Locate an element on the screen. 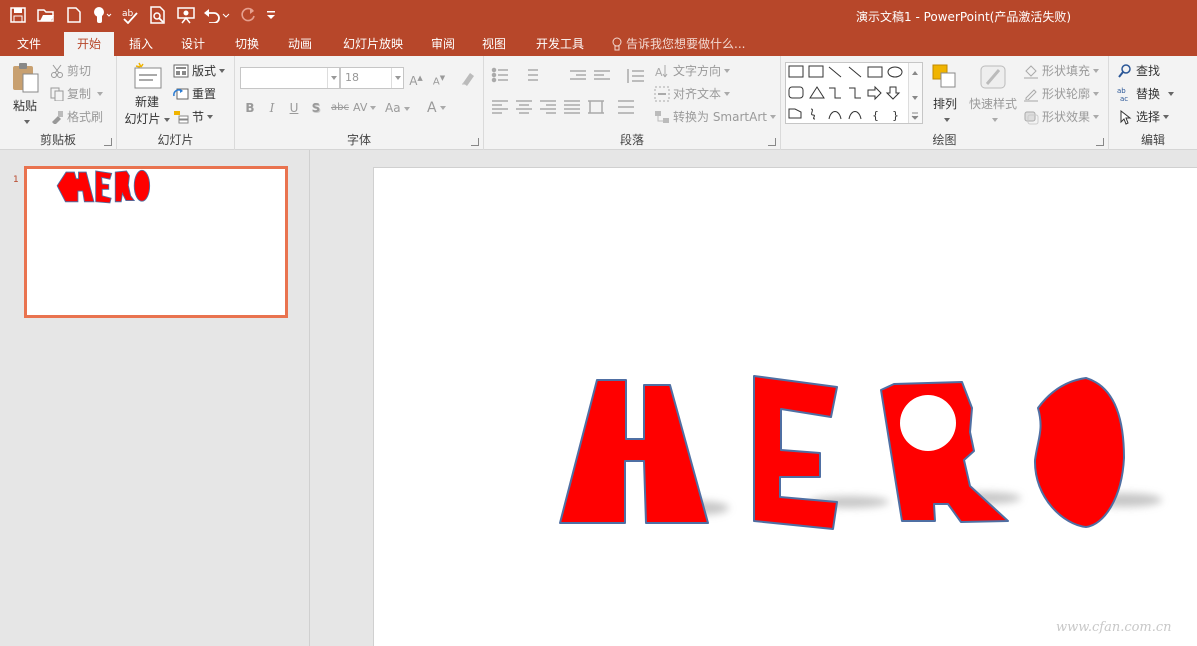 The image size is (1197, 646). presenter-icon is located at coordinates (186, 15).